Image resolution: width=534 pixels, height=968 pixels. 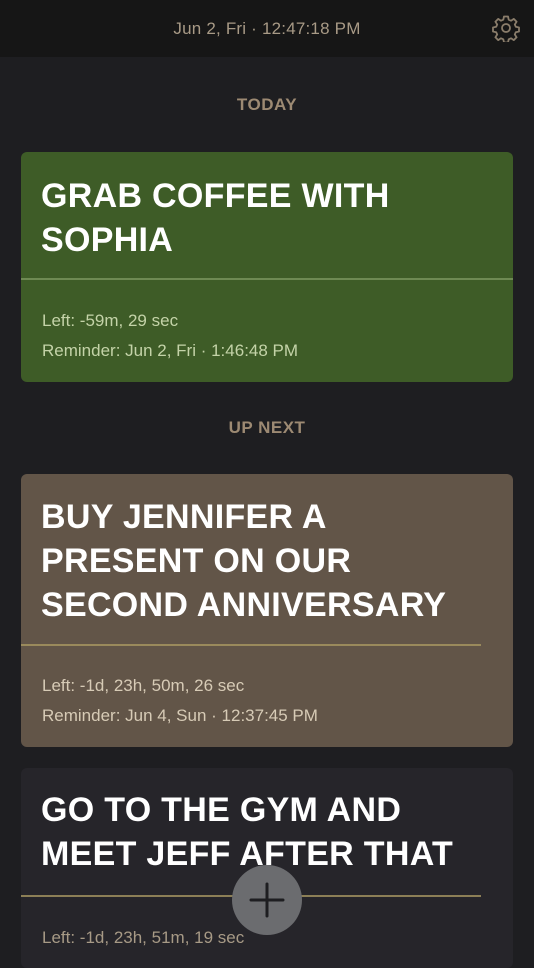 What do you see at coordinates (143, 685) in the screenshot?
I see `time-left: Left: -1d, 23h, 50m, 26 sec` at bounding box center [143, 685].